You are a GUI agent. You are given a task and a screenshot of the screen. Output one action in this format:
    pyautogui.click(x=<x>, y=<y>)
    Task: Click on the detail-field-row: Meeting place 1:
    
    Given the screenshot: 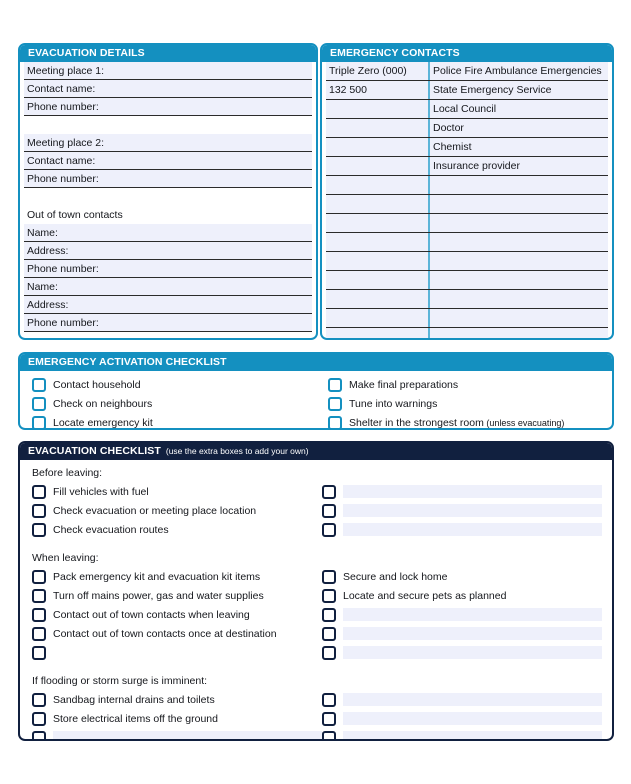 What is the action you would take?
    pyautogui.click(x=168, y=71)
    